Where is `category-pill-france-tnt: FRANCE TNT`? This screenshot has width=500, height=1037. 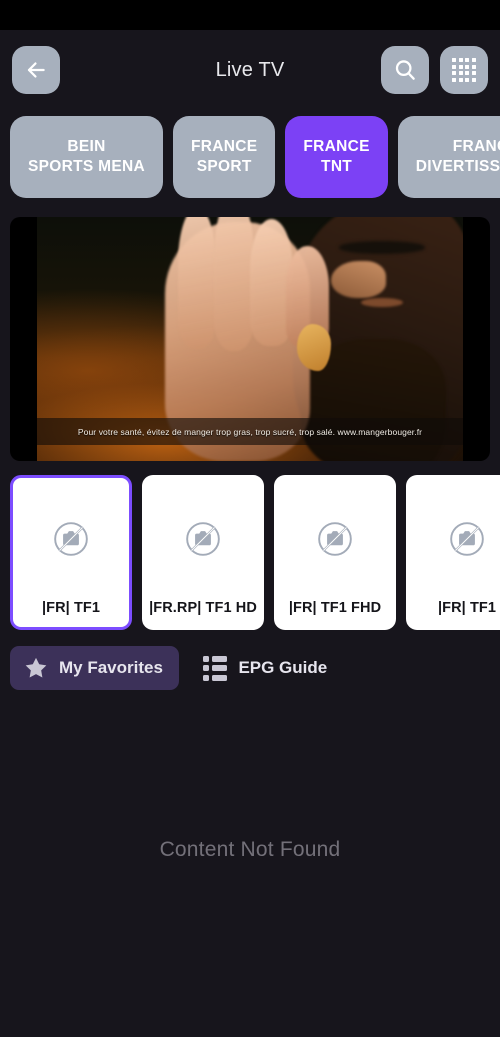 category-pill-france-tnt: FRANCE TNT is located at coordinates (336, 157).